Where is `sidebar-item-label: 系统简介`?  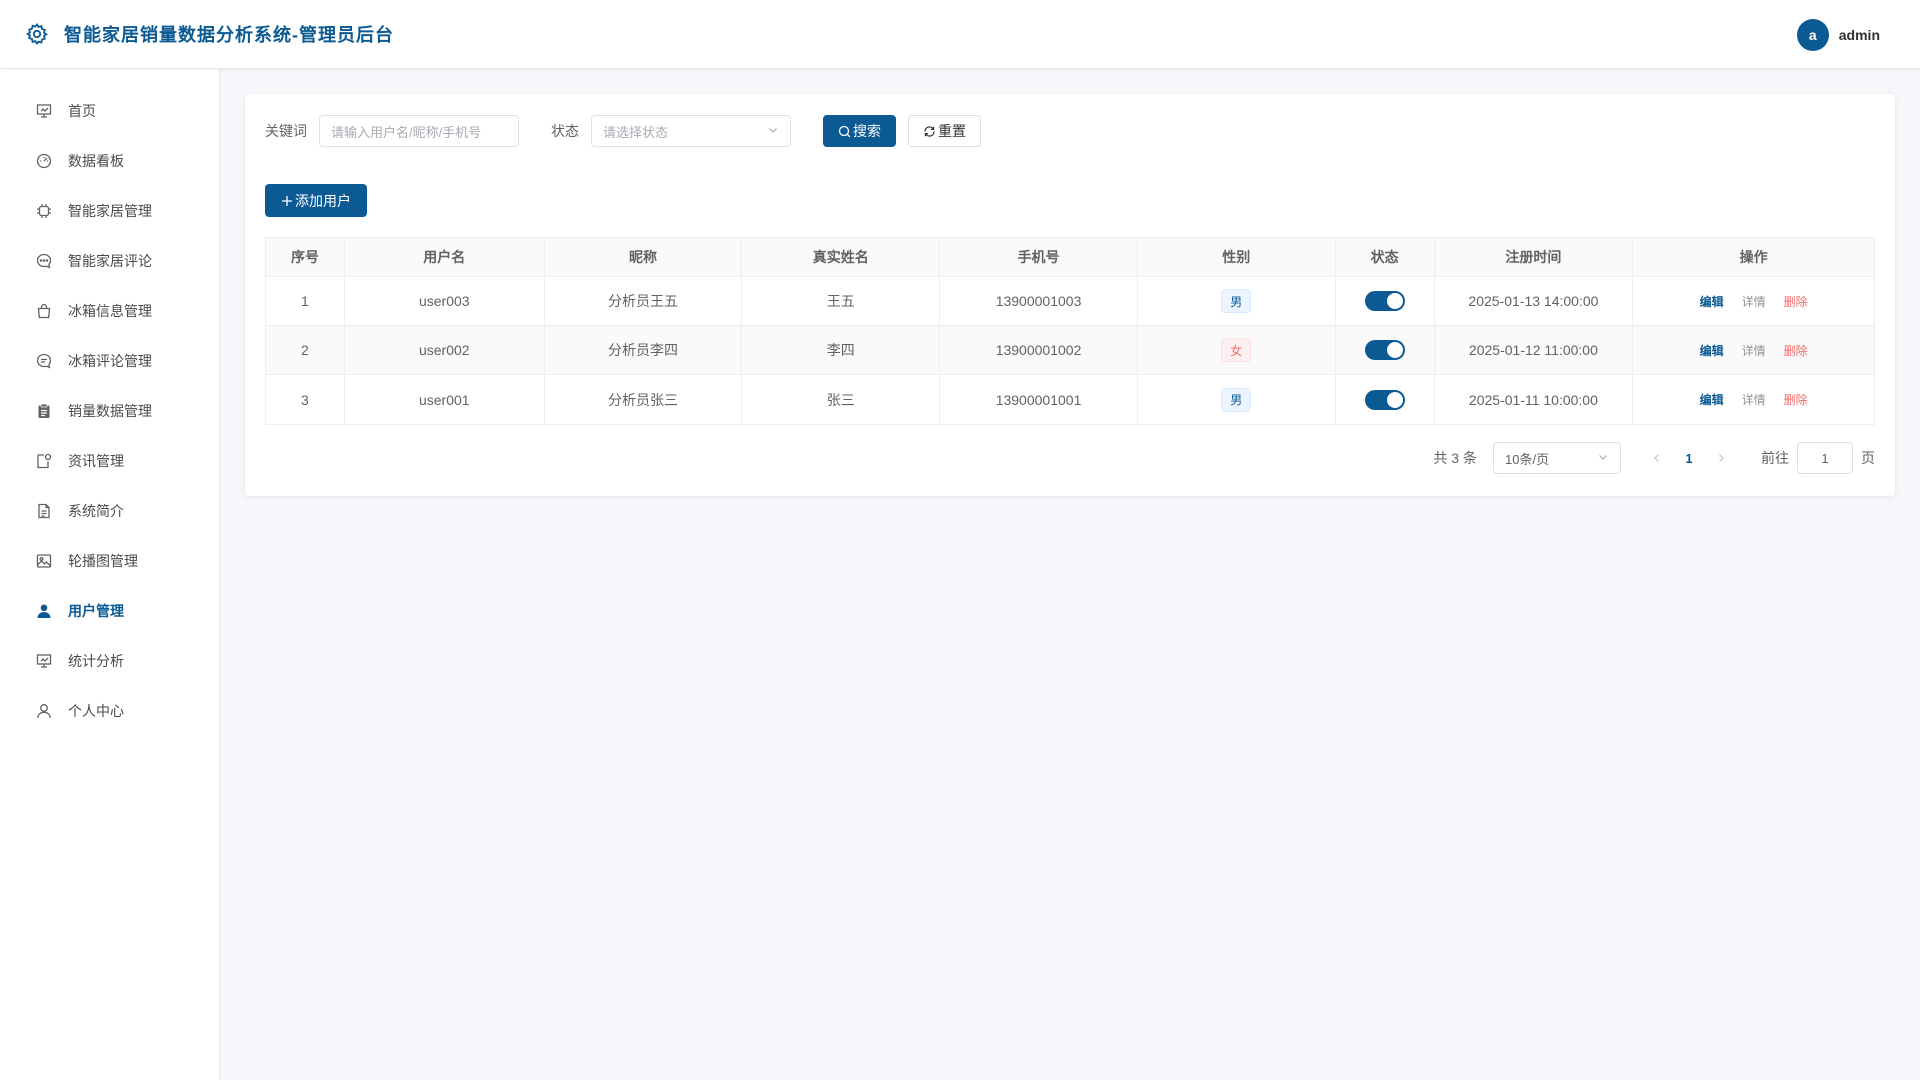 sidebar-item-label: 系统简介 is located at coordinates (96, 511).